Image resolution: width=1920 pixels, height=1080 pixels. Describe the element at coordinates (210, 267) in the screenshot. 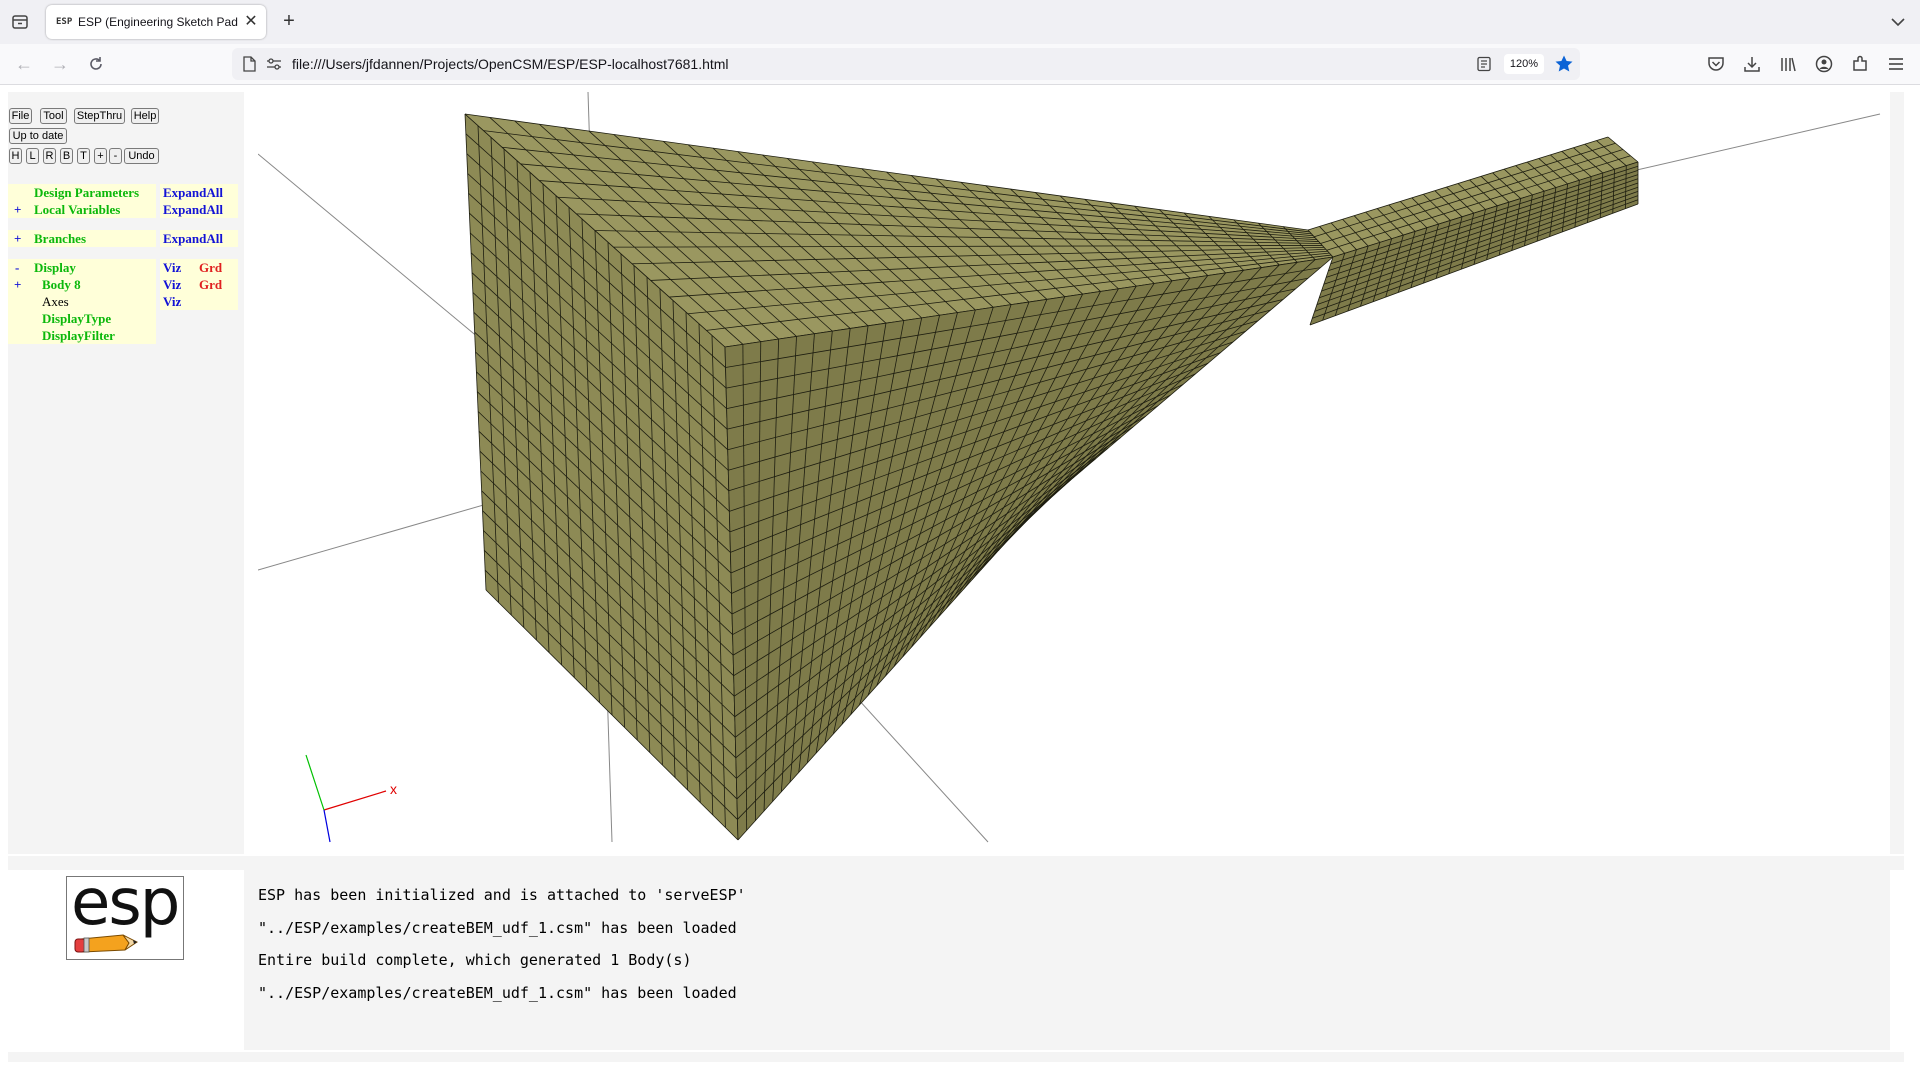

I see `display-grd-toggle: Grd` at that location.